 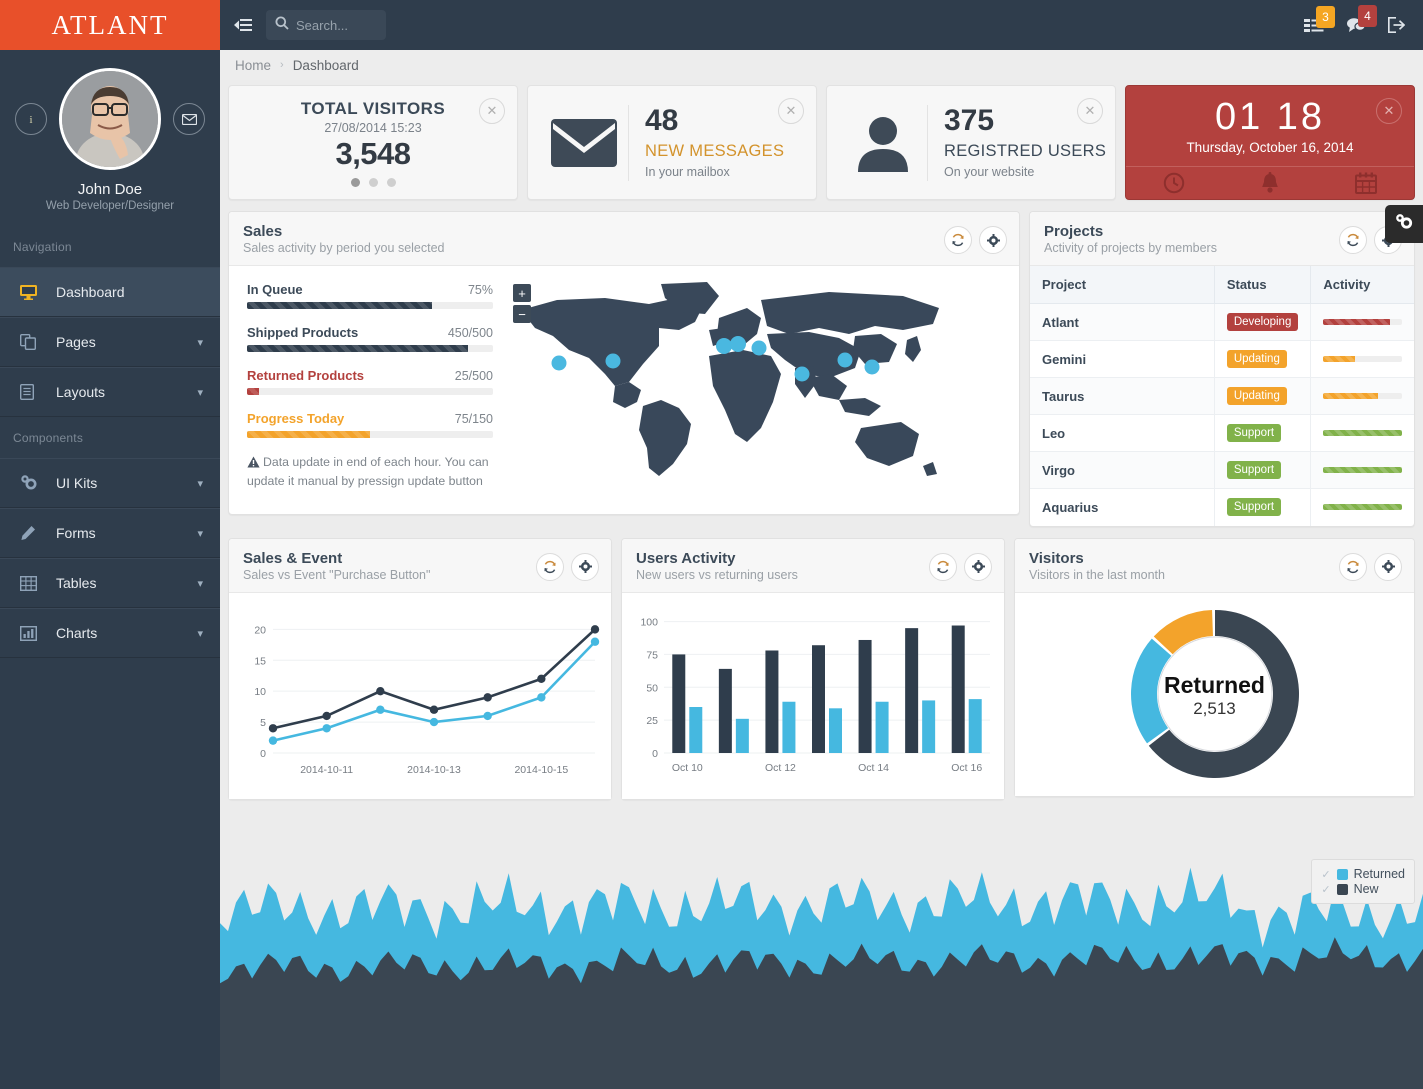 What do you see at coordinates (522, 314) in the screenshot?
I see `map-zoom-out-button: −` at bounding box center [522, 314].